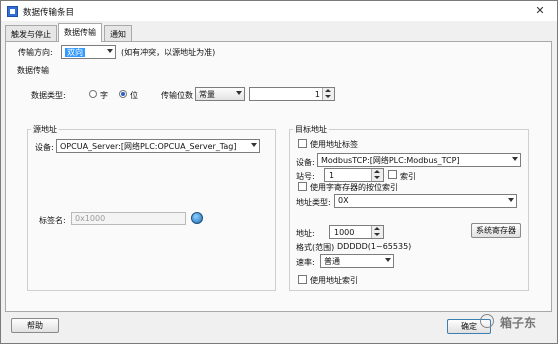  I want to click on direction-value: 双向, so click(75, 52).